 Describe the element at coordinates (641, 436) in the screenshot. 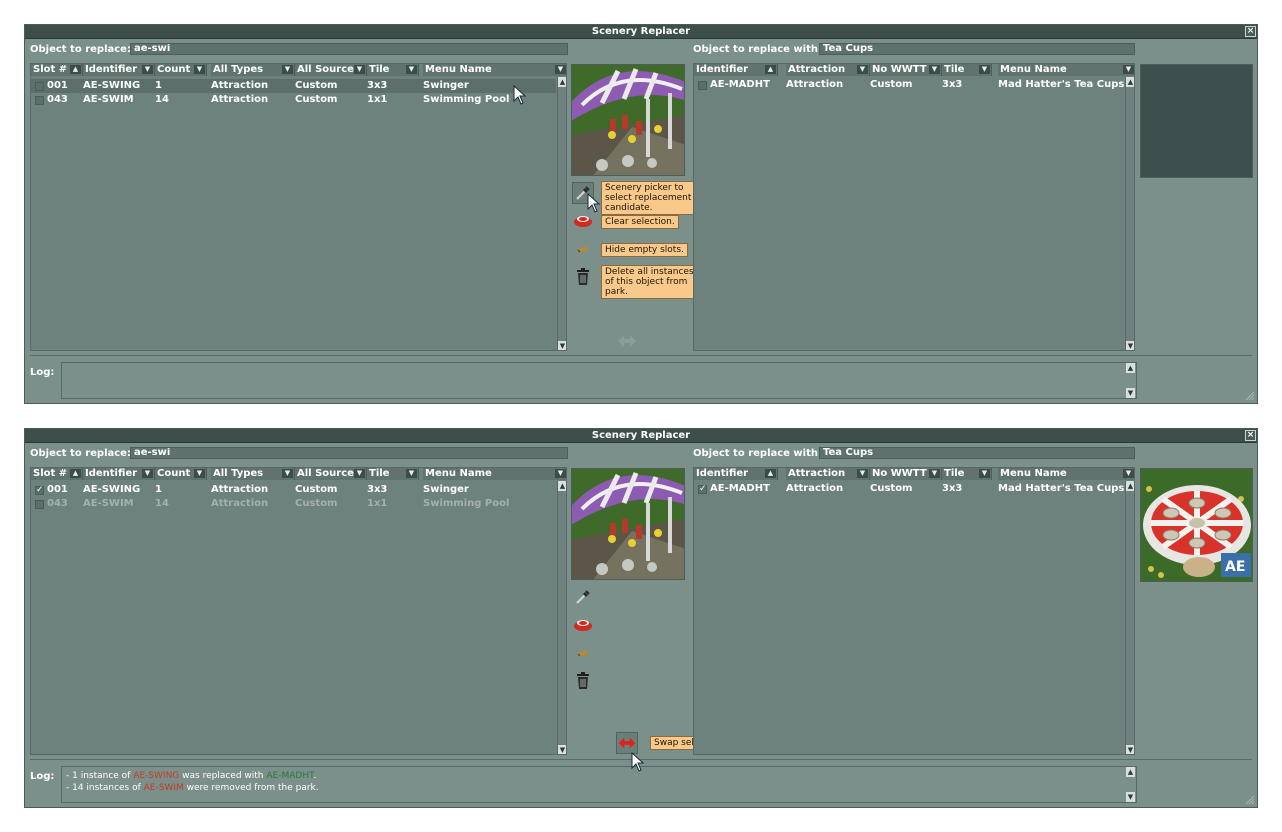

I see `window-title: Scenery Replacer` at that location.